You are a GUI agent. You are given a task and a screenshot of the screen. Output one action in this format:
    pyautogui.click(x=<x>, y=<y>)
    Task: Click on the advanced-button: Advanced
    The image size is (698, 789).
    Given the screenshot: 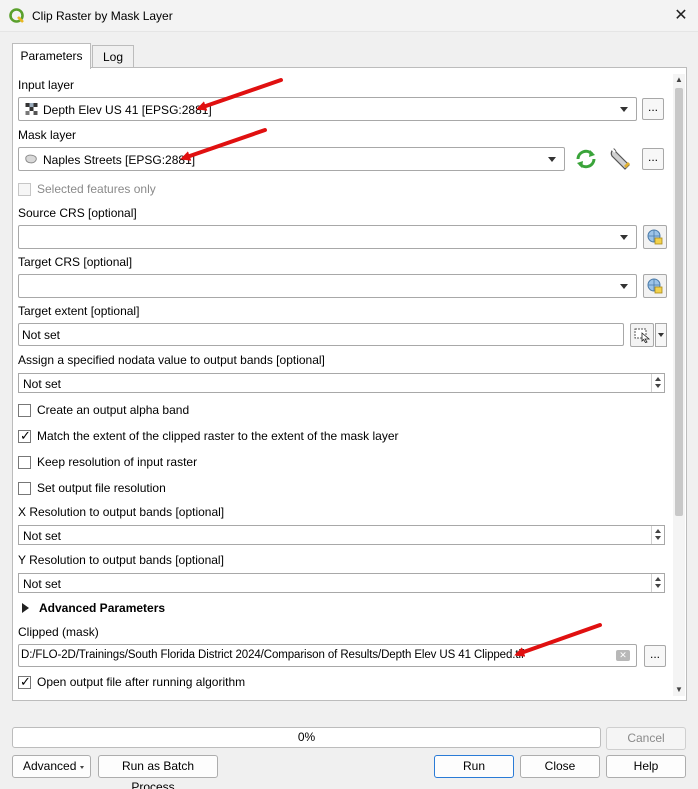 What is the action you would take?
    pyautogui.click(x=51, y=766)
    